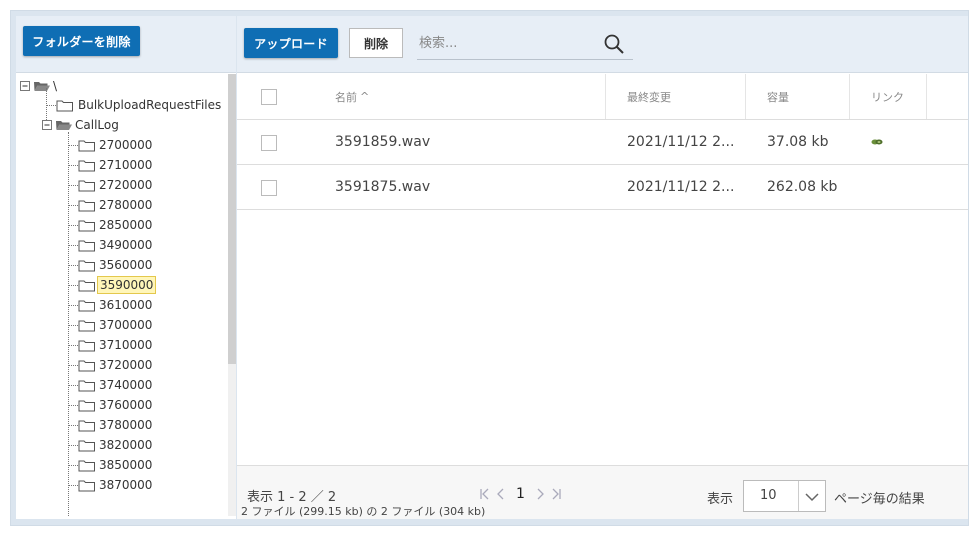 This screenshot has height=536, width=979. I want to click on tree-item-3740000: 3740000, so click(116, 385).